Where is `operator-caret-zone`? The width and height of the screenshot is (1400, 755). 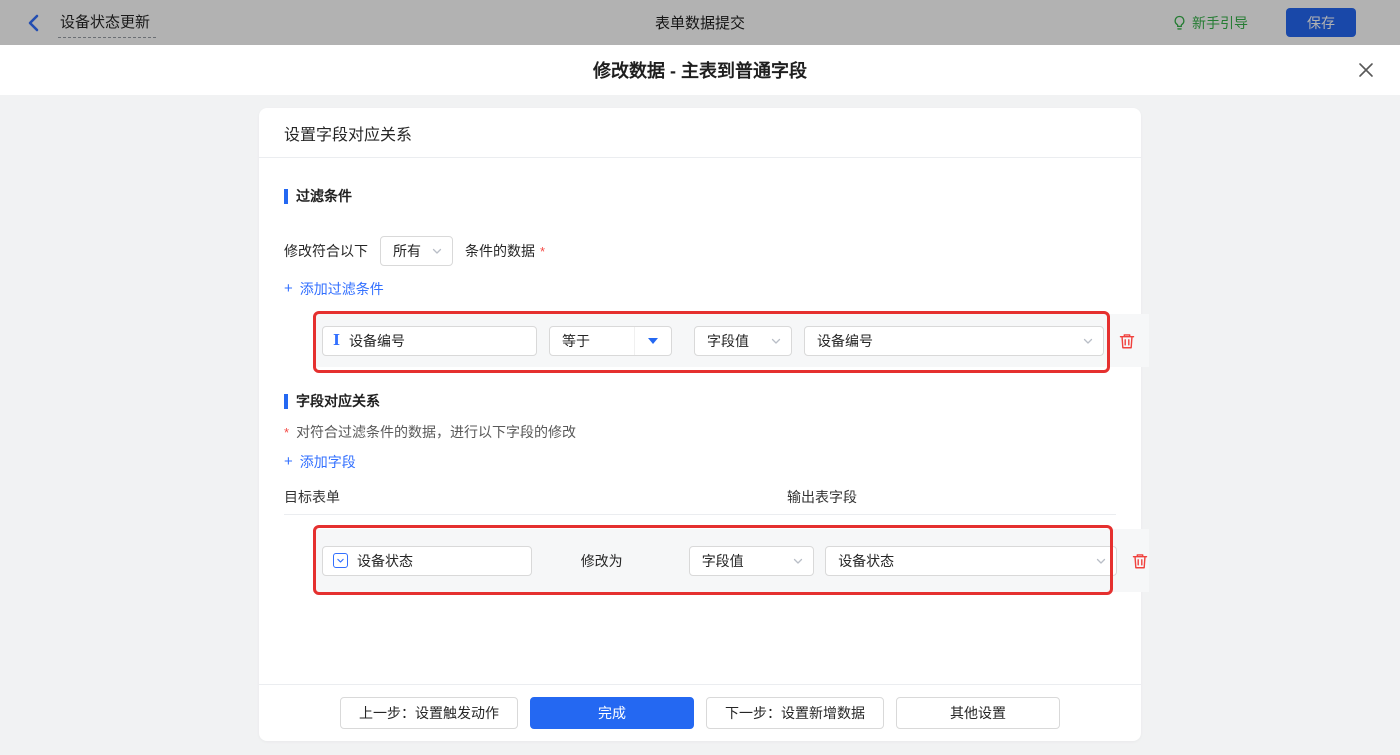
operator-caret-zone is located at coordinates (652, 340).